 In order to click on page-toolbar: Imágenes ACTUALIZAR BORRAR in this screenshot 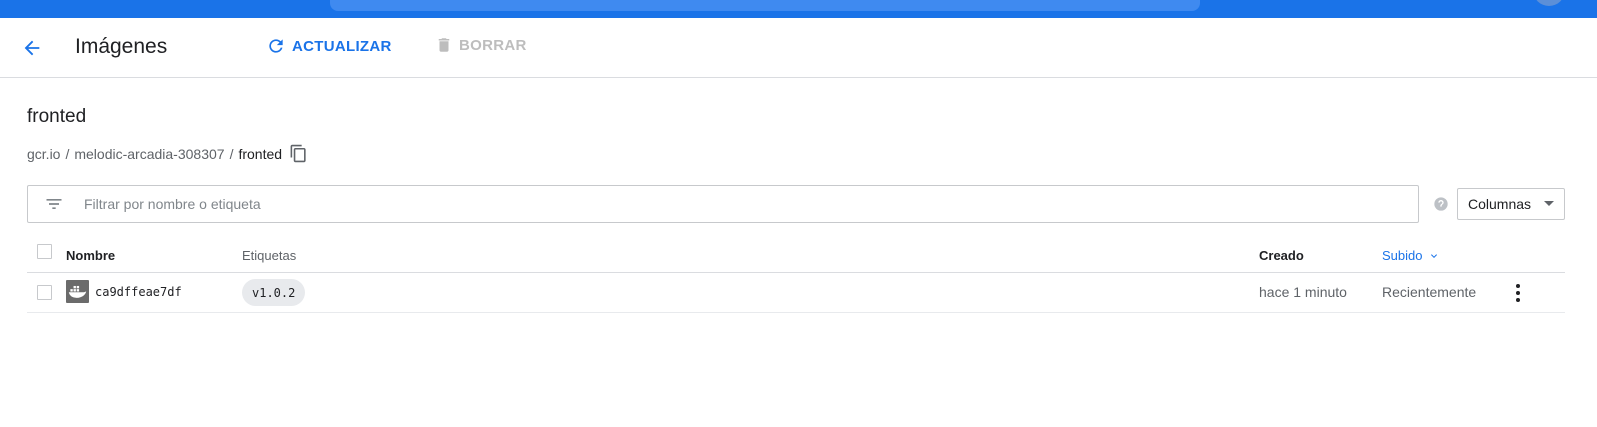, I will do `click(798, 48)`.